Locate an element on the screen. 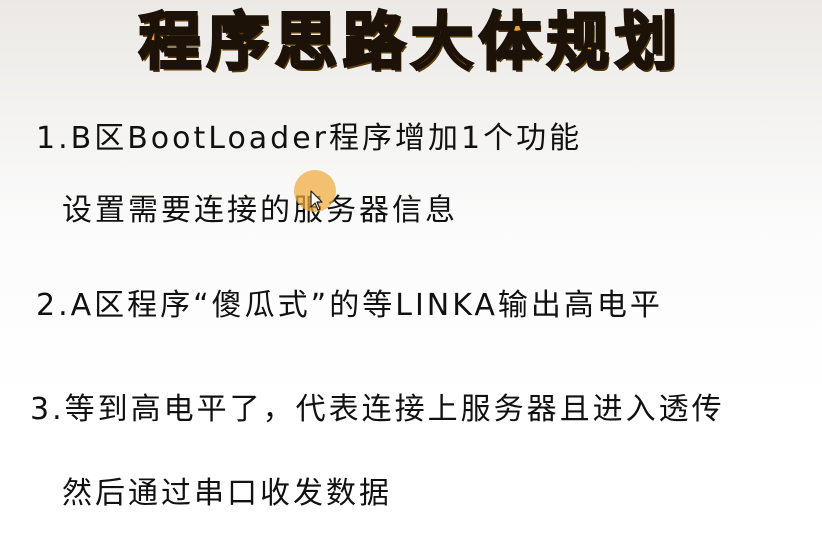 The image size is (822, 534). item-2-line-1: 2.A区程序“傻瓜式”的等LINKA输出高电平 is located at coordinates (349, 305).